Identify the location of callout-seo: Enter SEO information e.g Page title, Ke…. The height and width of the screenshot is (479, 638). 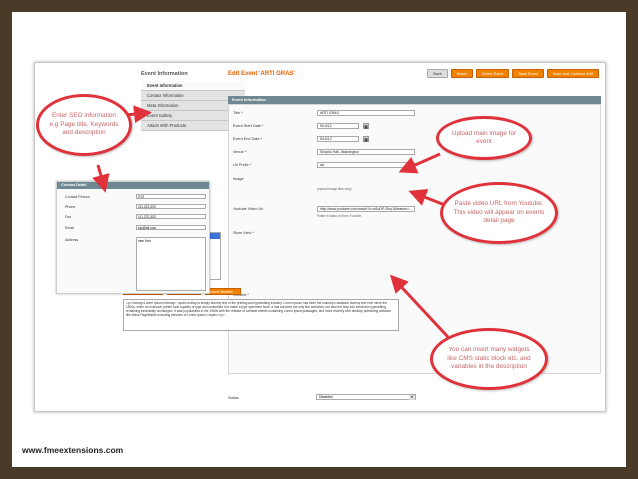
(84, 125).